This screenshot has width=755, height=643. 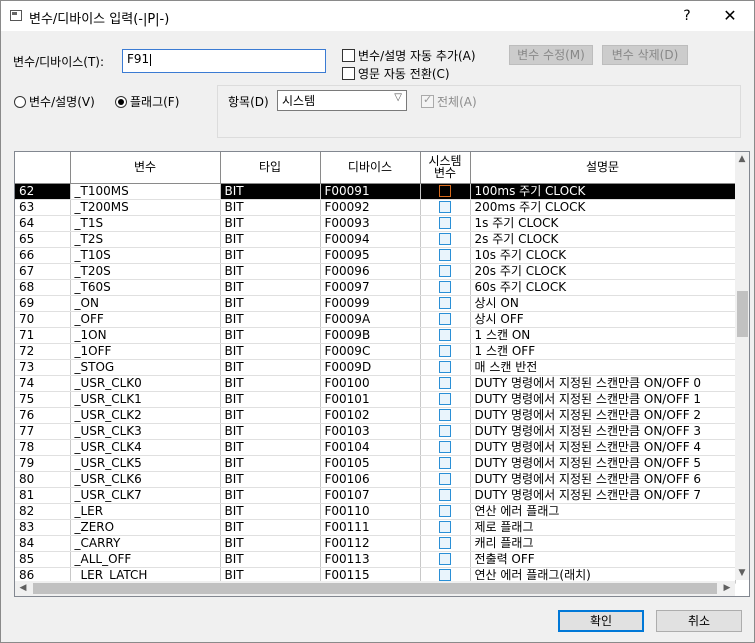 I want to click on table-row: 70 _OFF BIT F0009A 상시 OFF, so click(x=375, y=319).